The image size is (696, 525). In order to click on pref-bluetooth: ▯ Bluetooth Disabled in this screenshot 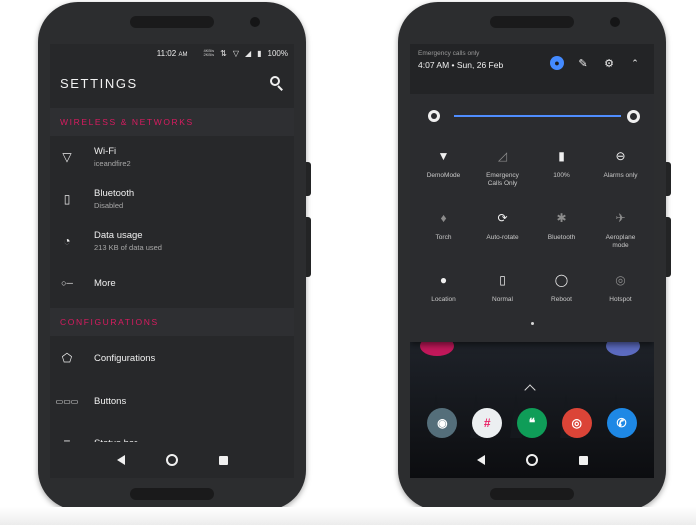, I will do `click(172, 199)`.